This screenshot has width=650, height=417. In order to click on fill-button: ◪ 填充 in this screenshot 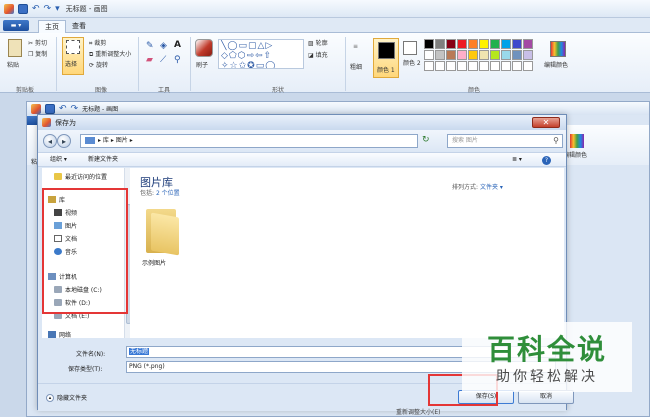, I will do `click(318, 54)`.